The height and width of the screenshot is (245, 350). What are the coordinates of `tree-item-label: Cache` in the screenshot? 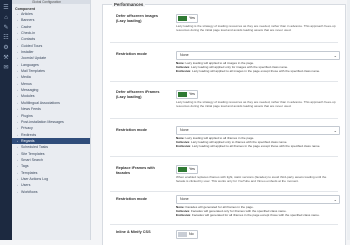 It's located at (26, 26).